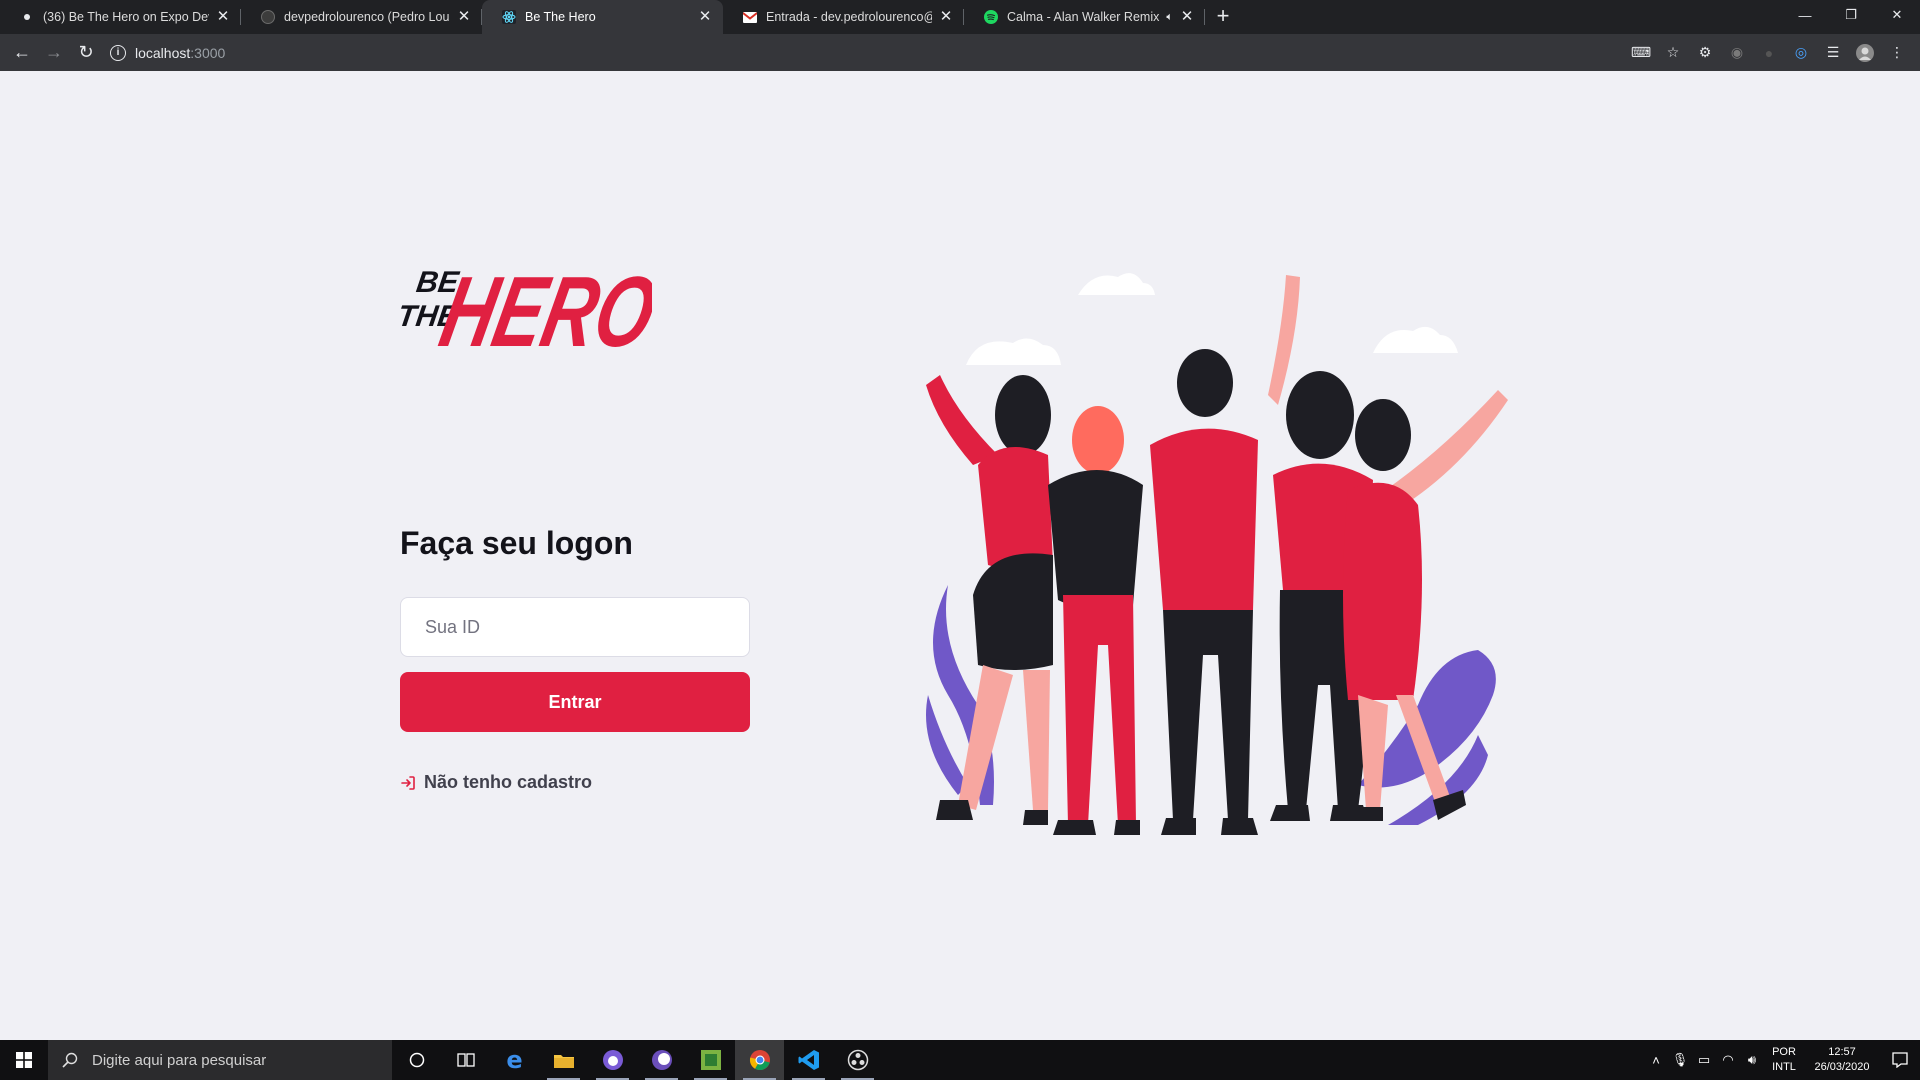 This screenshot has height=1080, width=1920. I want to click on system-tray: ˄ 🎙︎ ▭ ◠ 🔊︎ POR INTL 12:57 26/03/2020, so click(1782, 1060).